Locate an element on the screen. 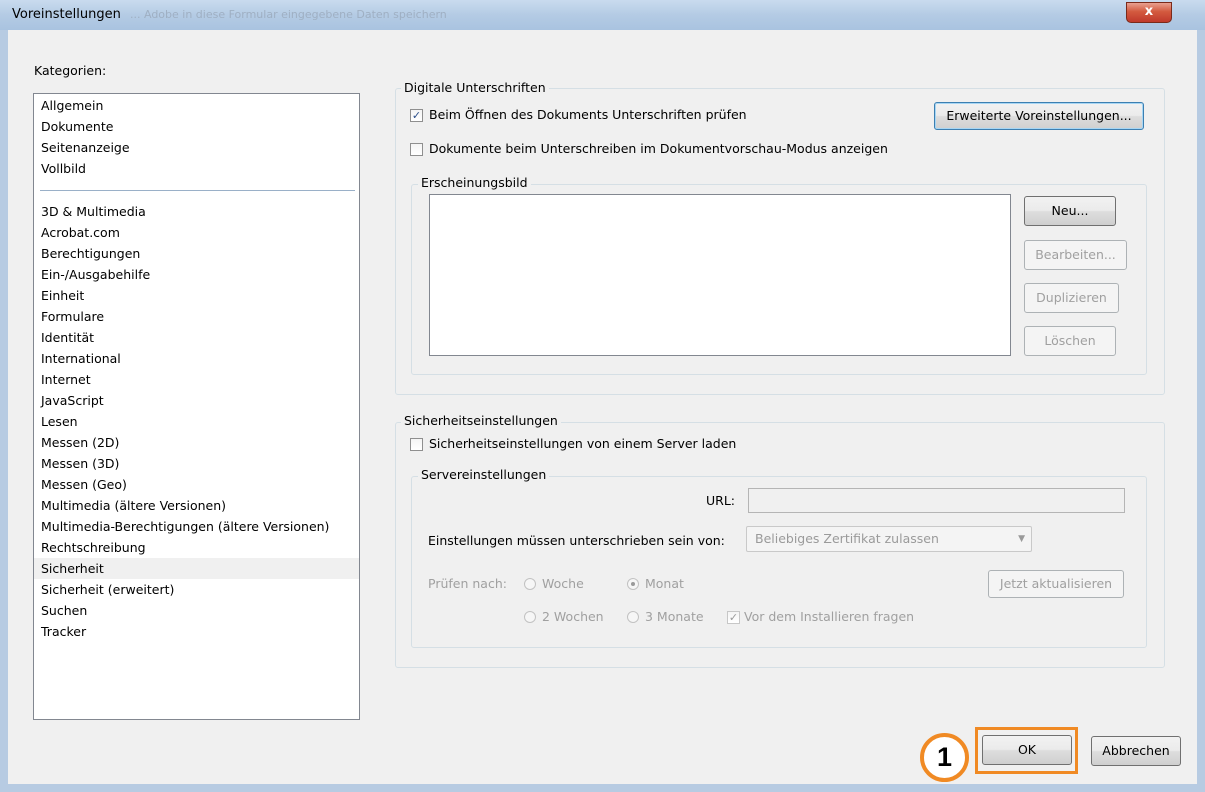 The height and width of the screenshot is (792, 1205). category-item: Rechtschreibung is located at coordinates (196, 547).